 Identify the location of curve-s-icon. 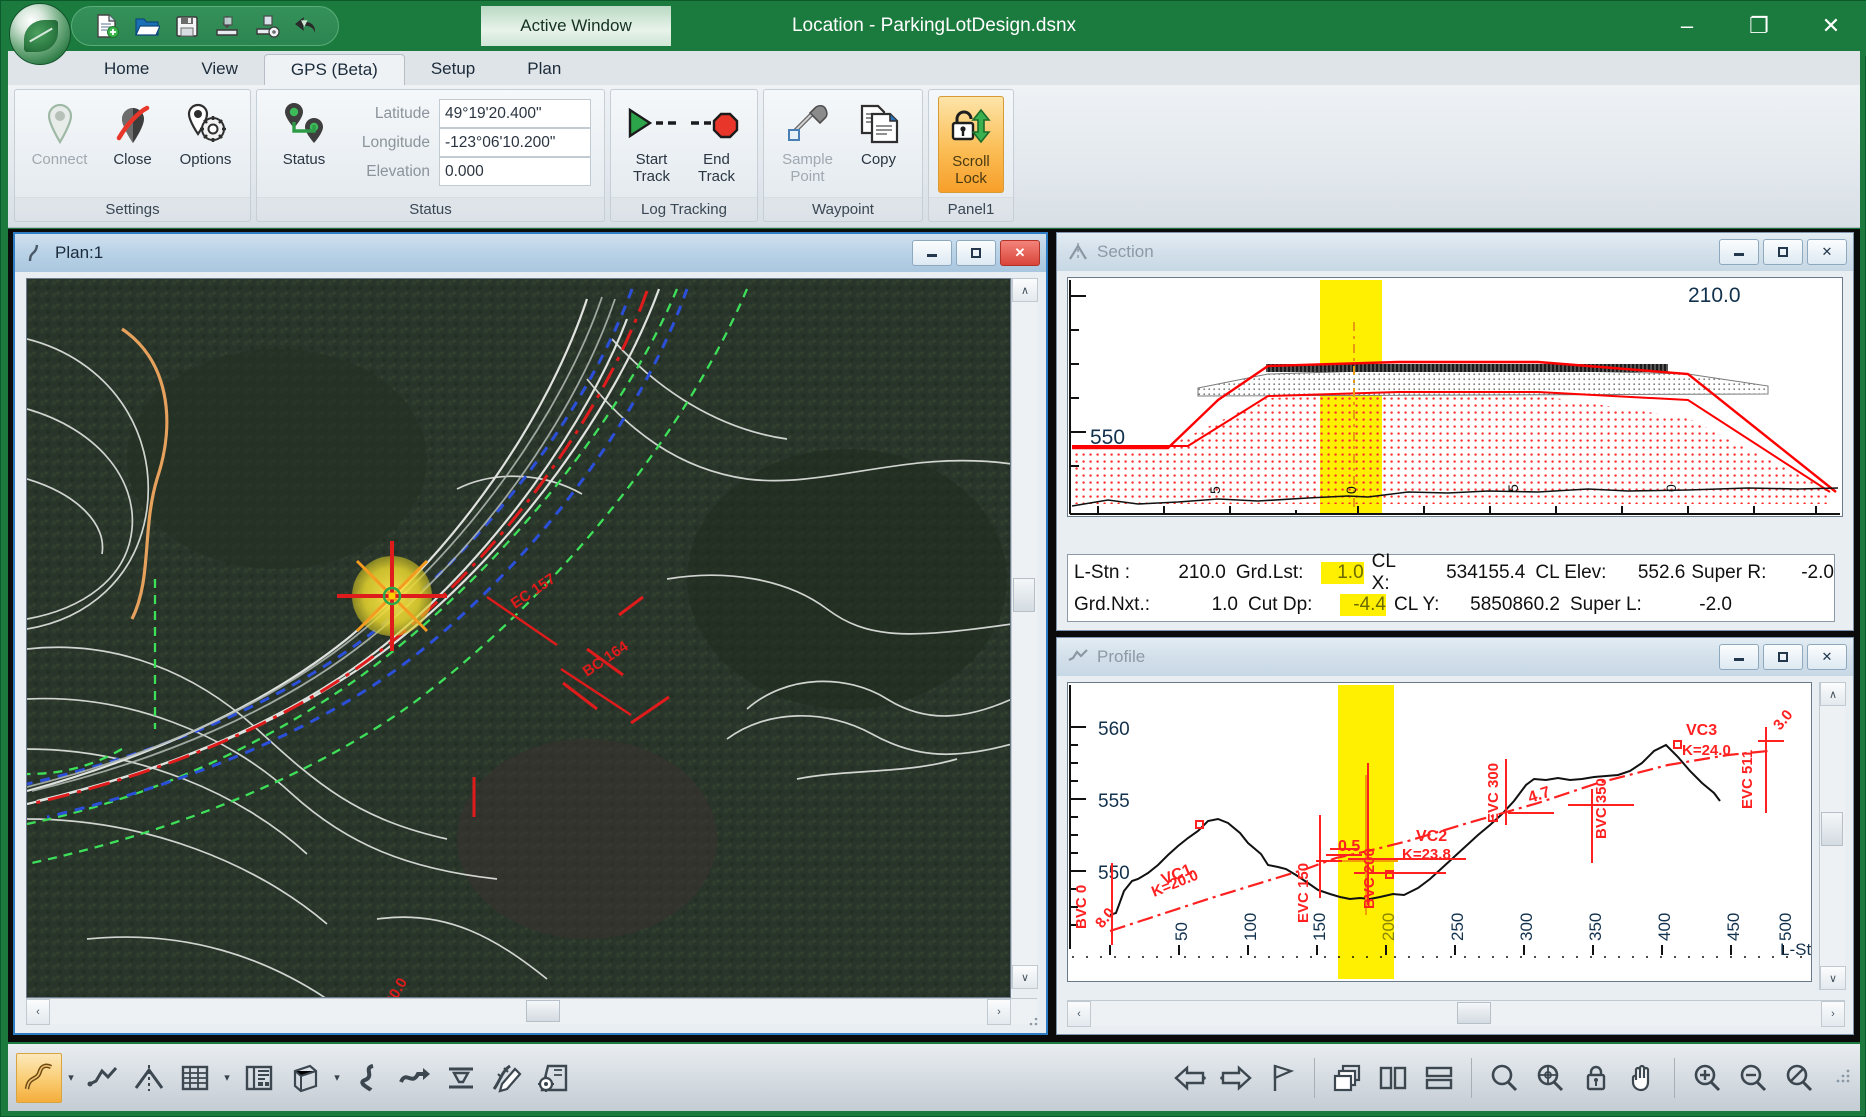
(369, 1078).